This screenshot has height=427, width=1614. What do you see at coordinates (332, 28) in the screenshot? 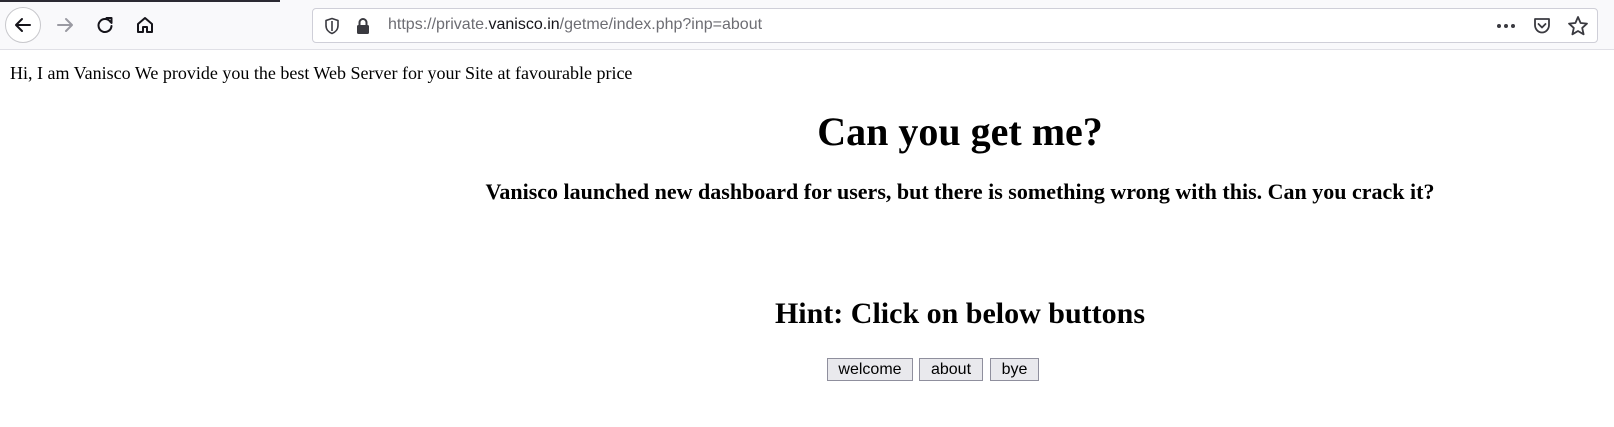
I see `shield-icon` at bounding box center [332, 28].